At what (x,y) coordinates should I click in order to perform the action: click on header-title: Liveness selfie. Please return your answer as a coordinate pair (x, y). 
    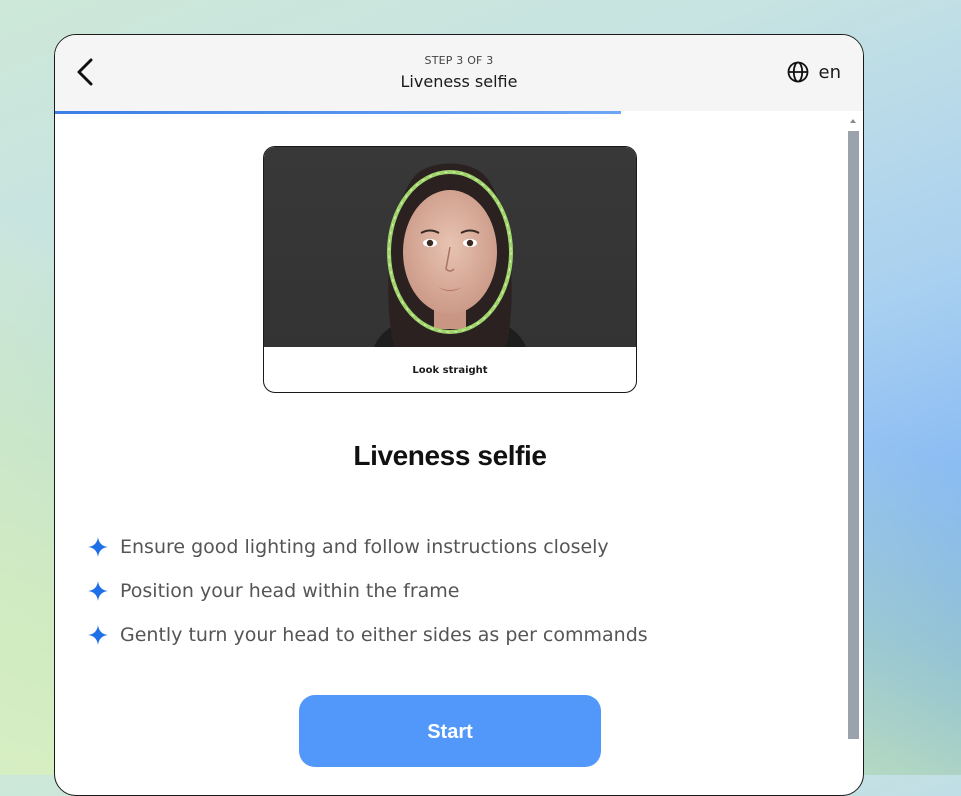
    Looking at the image, I should click on (459, 81).